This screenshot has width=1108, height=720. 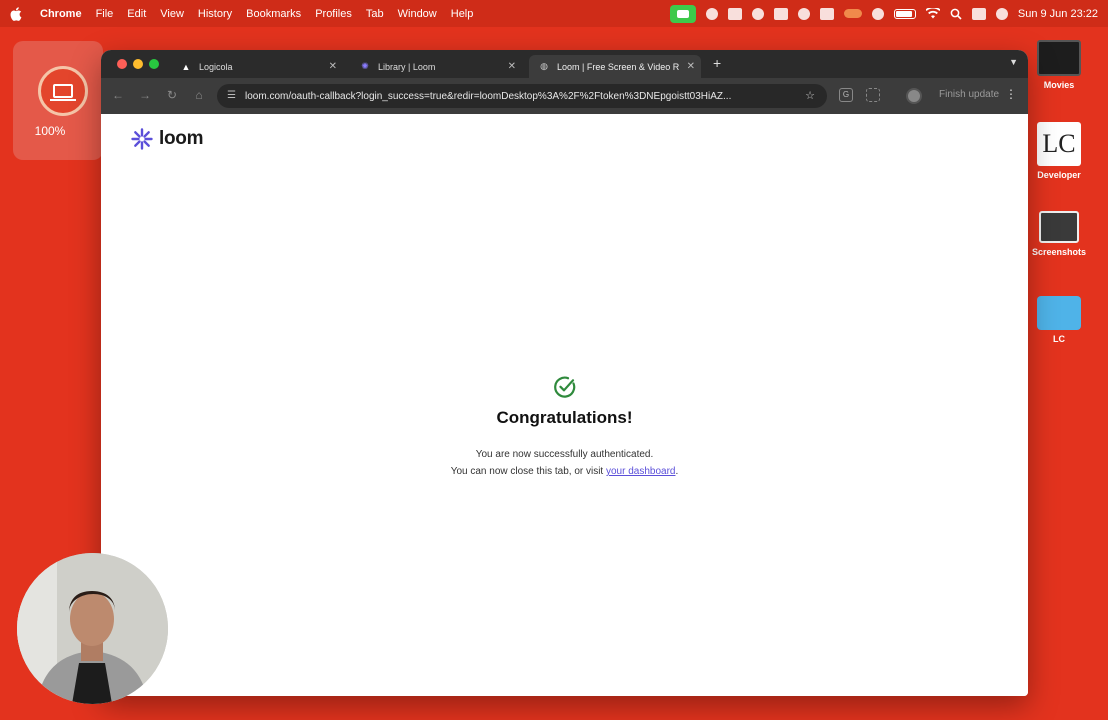 I want to click on grammarly-extension-icon: G, so click(x=846, y=95).